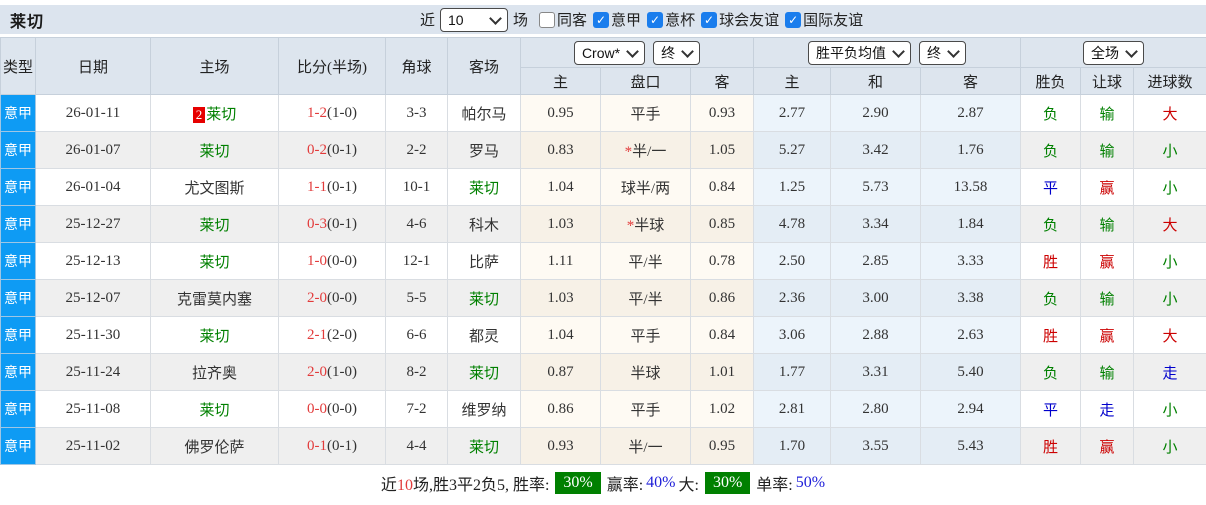 Image resolution: width=1206 pixels, height=505 pixels. I want to click on home-team-cell: 拉齐奥, so click(215, 372).